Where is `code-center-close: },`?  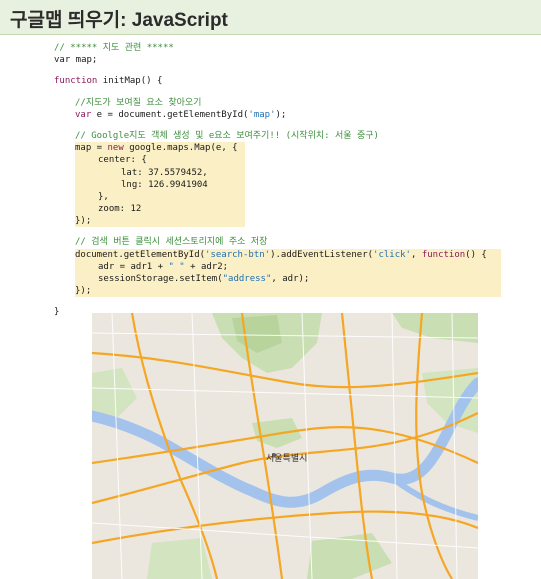
code-center-close: }, is located at coordinates (103, 196).